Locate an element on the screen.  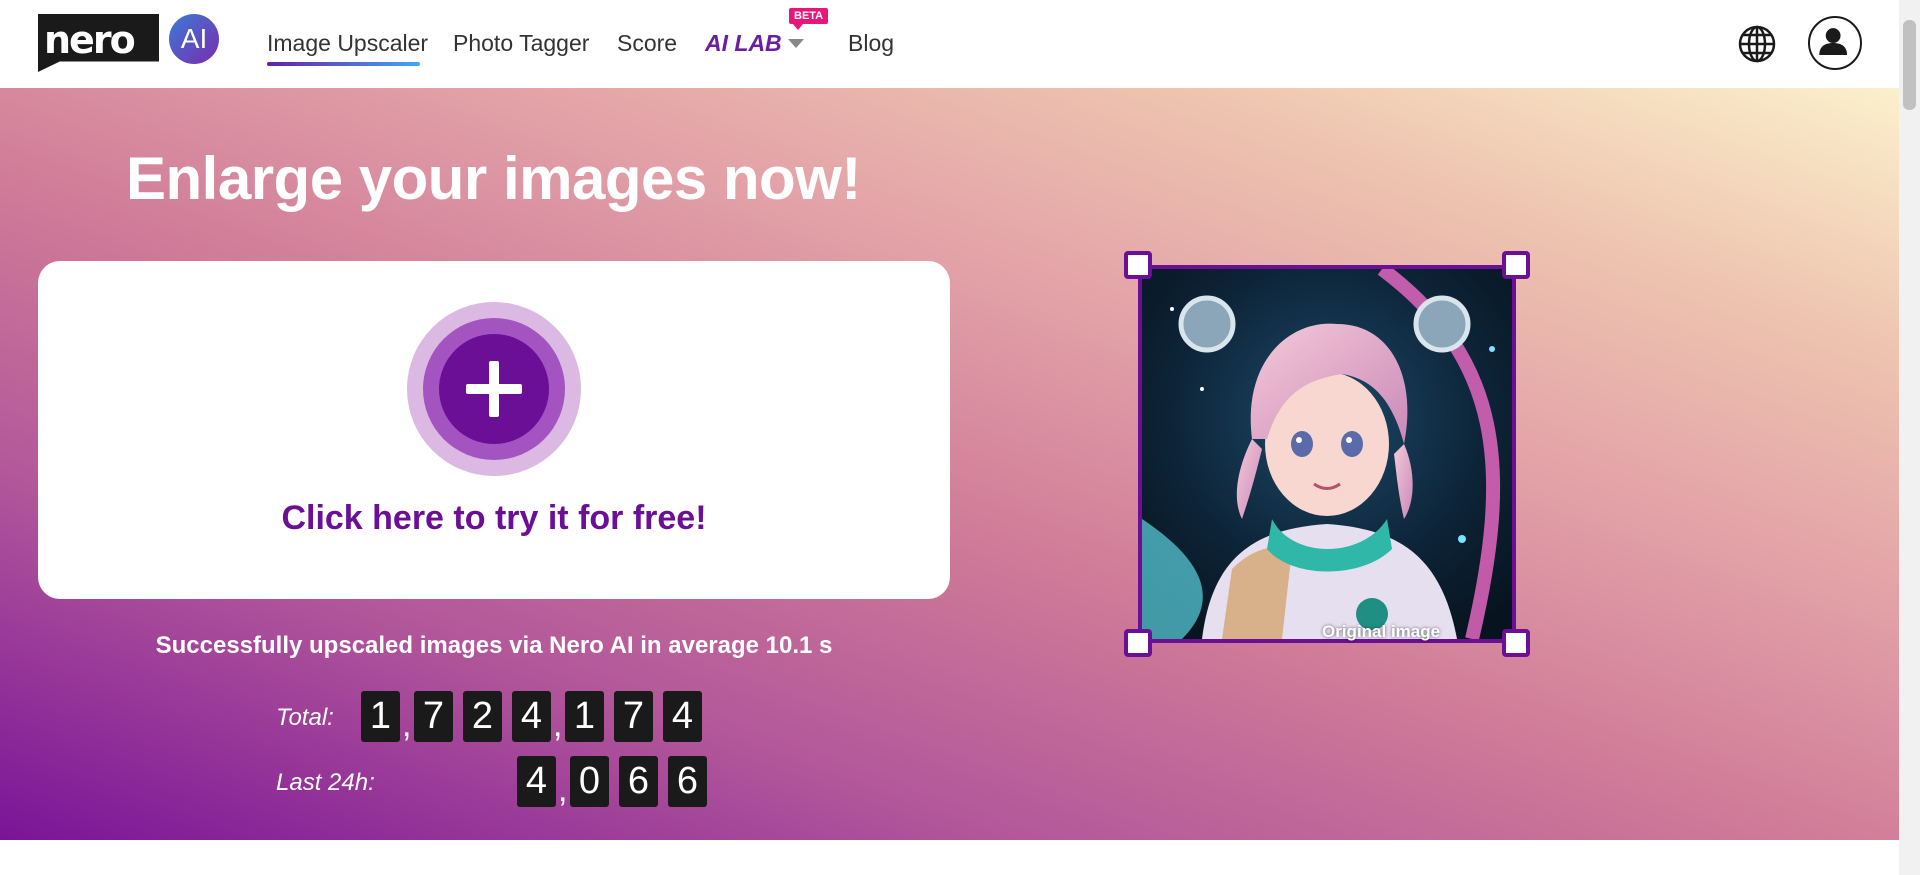
plus-icon-bar is located at coordinates (494, 389).